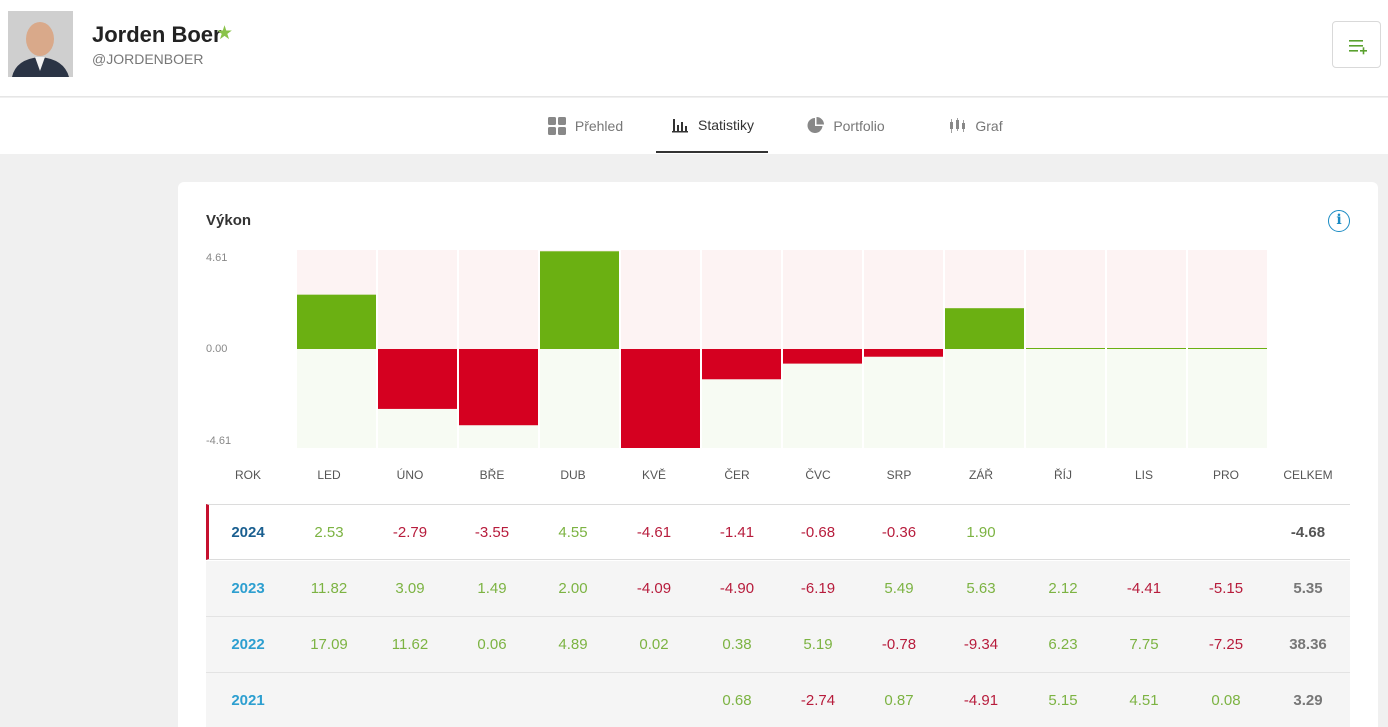 This screenshot has height=727, width=1388. I want to click on month-value-cell: -0.78, so click(899, 644).